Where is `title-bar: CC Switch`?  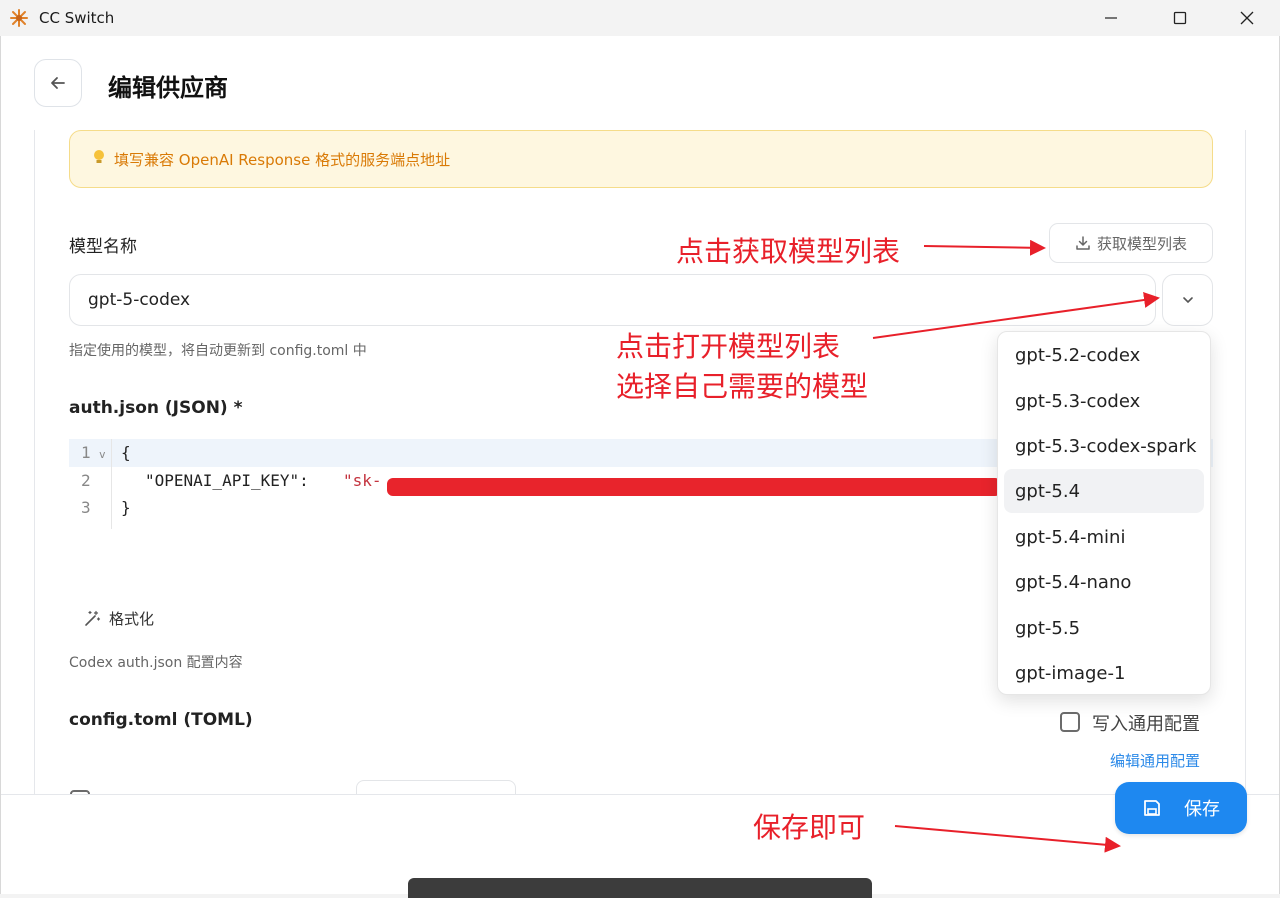
title-bar: CC Switch is located at coordinates (640, 18).